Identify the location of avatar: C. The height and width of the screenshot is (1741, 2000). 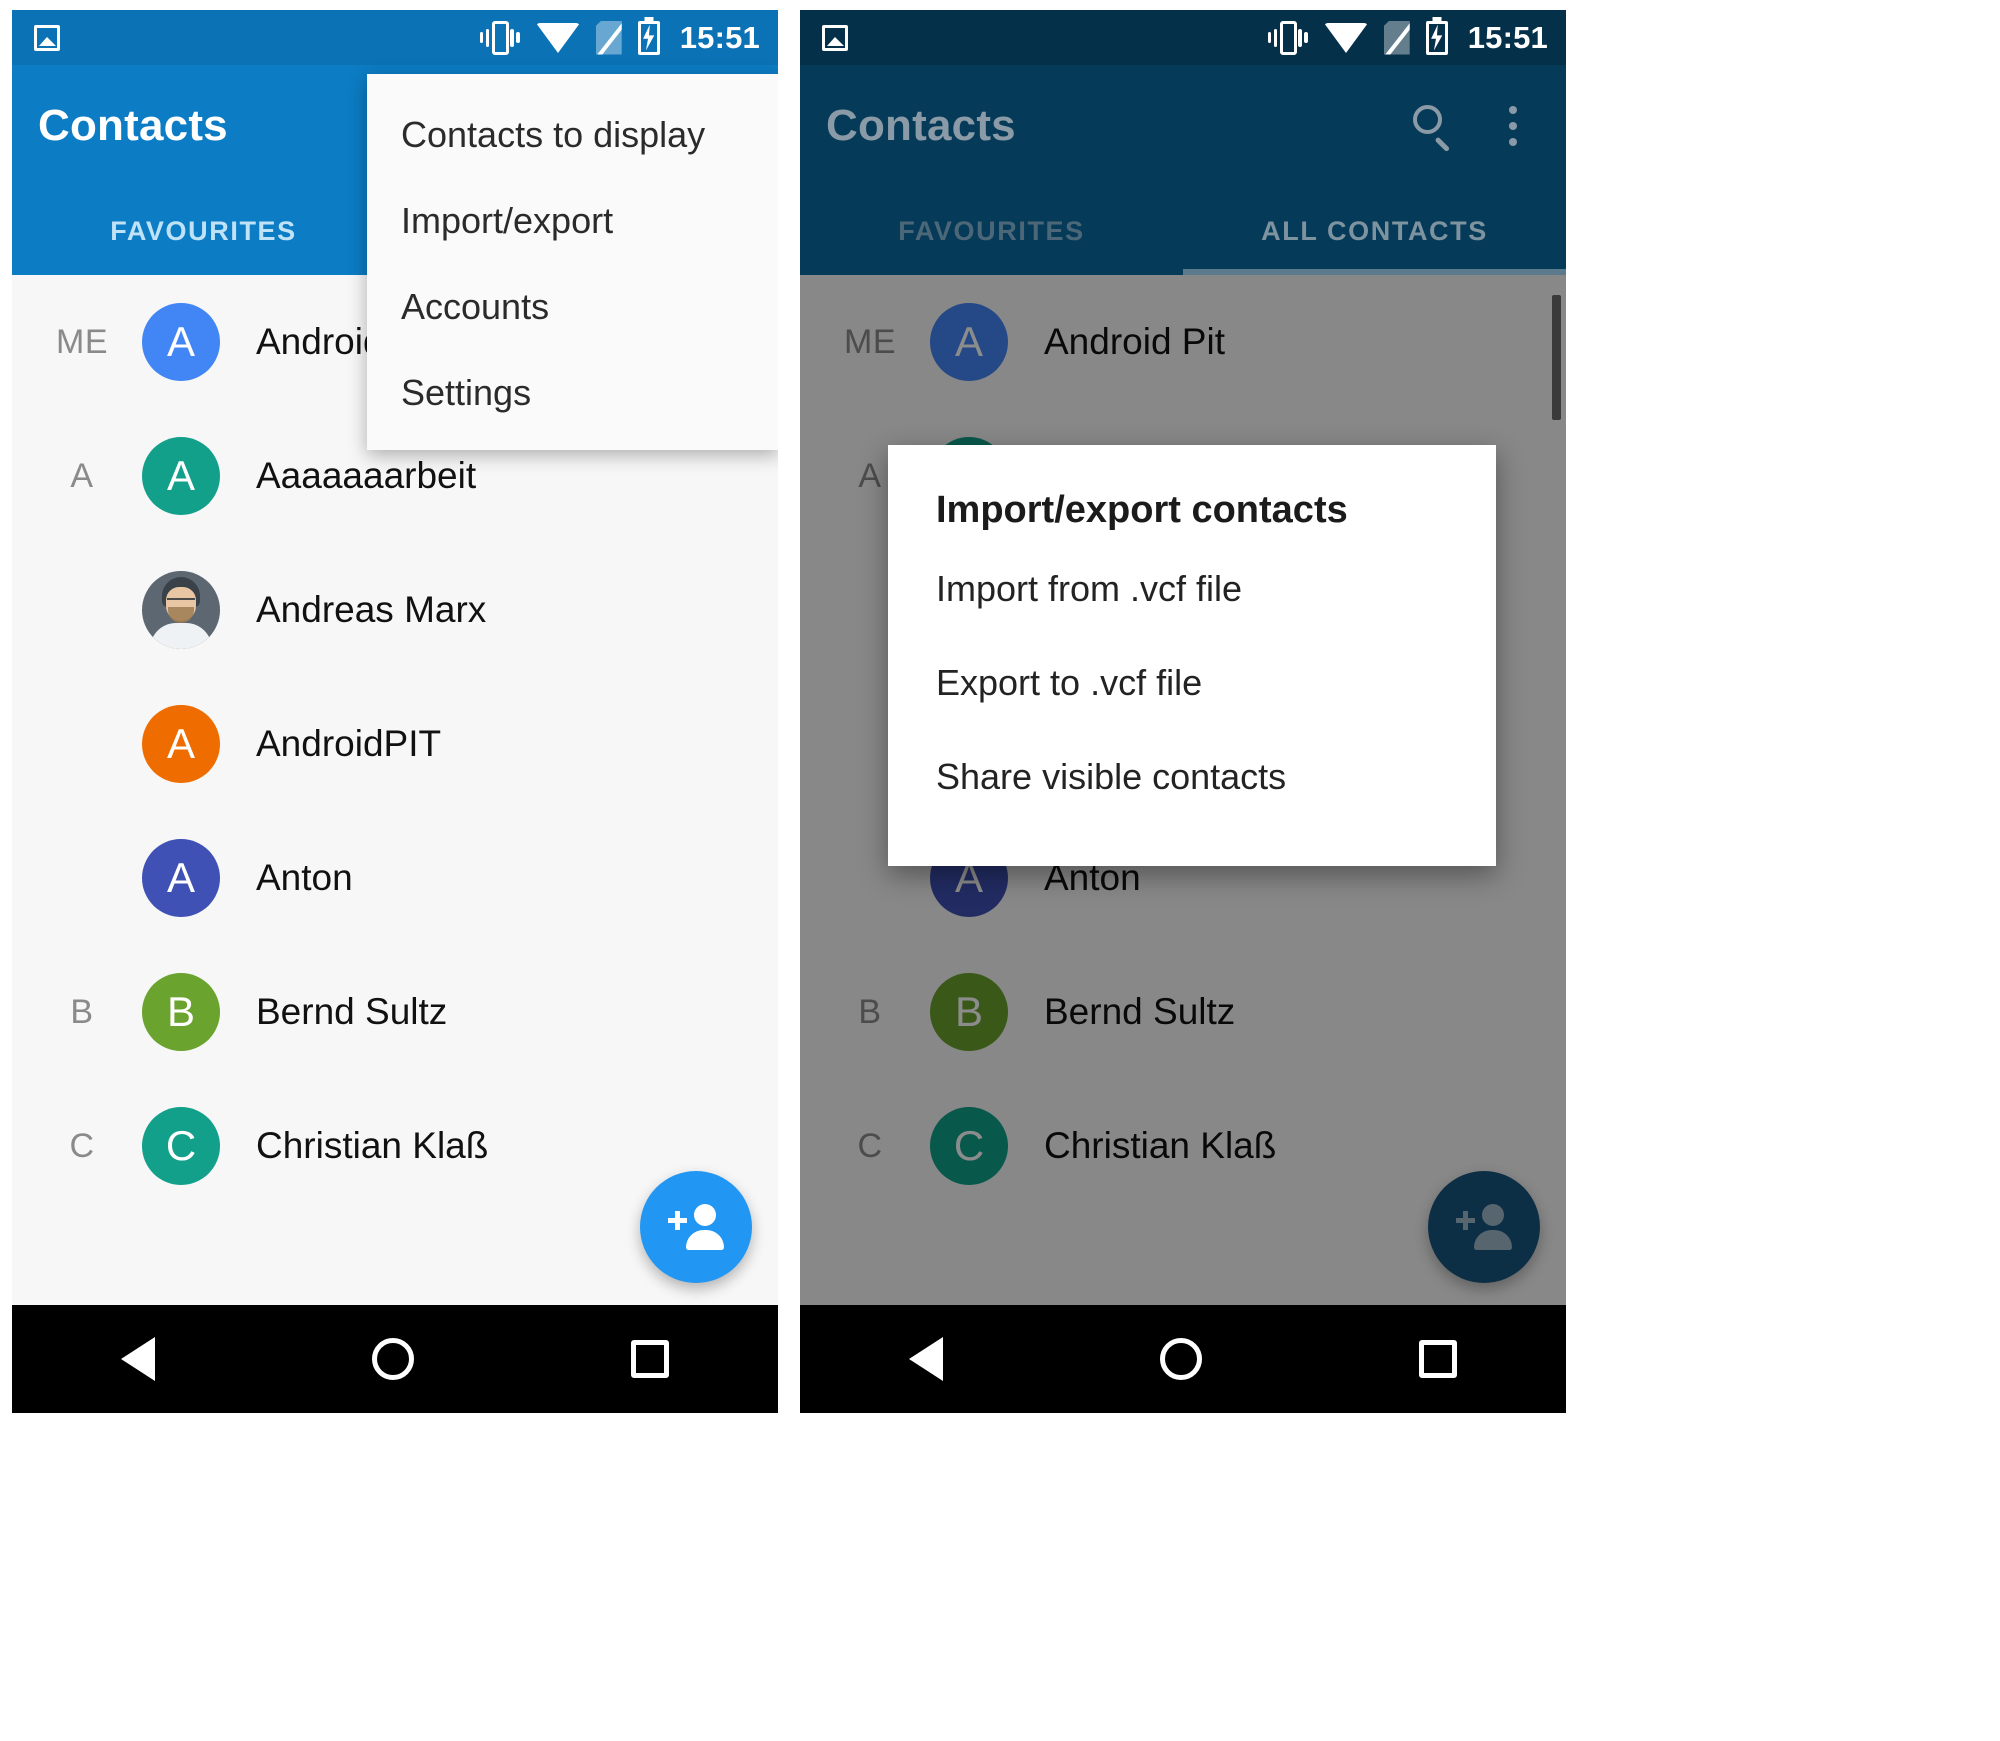
(181, 1146).